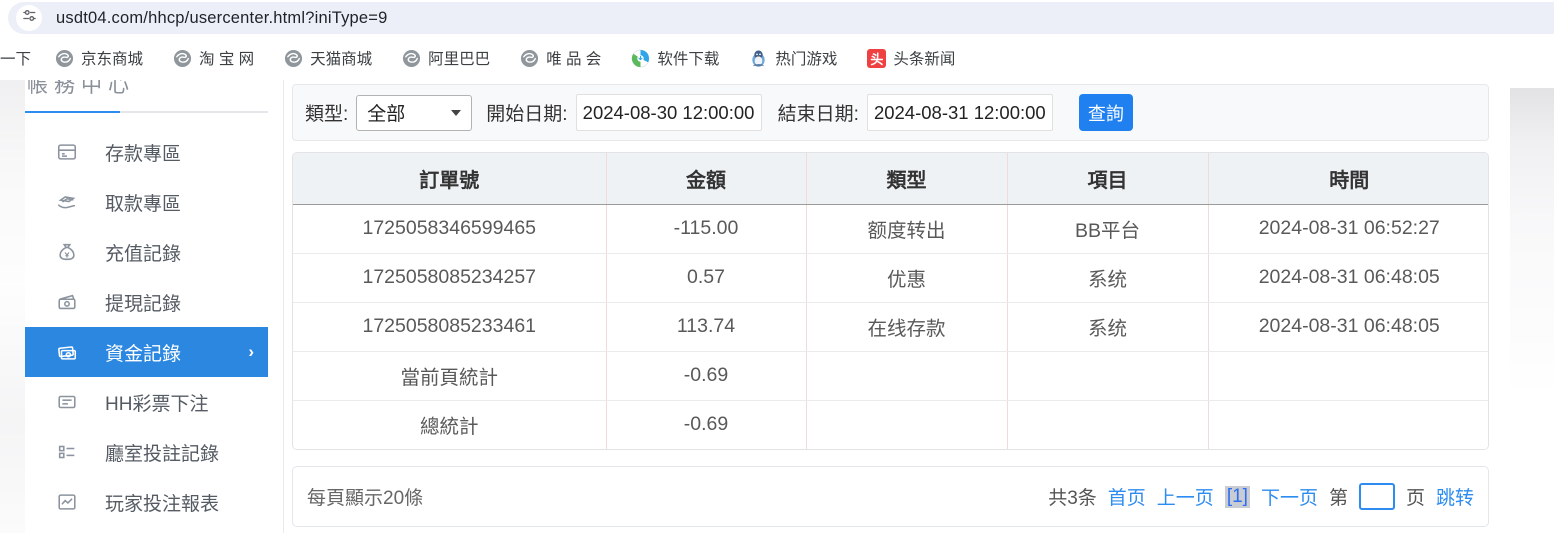 The height and width of the screenshot is (533, 1554). What do you see at coordinates (146, 502) in the screenshot?
I see `sidebar-item-player-bet-report: 玩家投注報表` at bounding box center [146, 502].